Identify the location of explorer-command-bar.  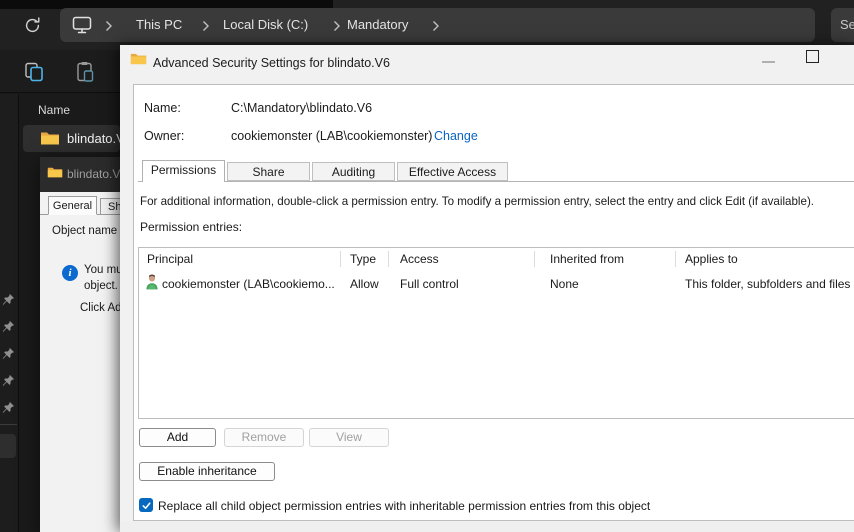
(60, 71).